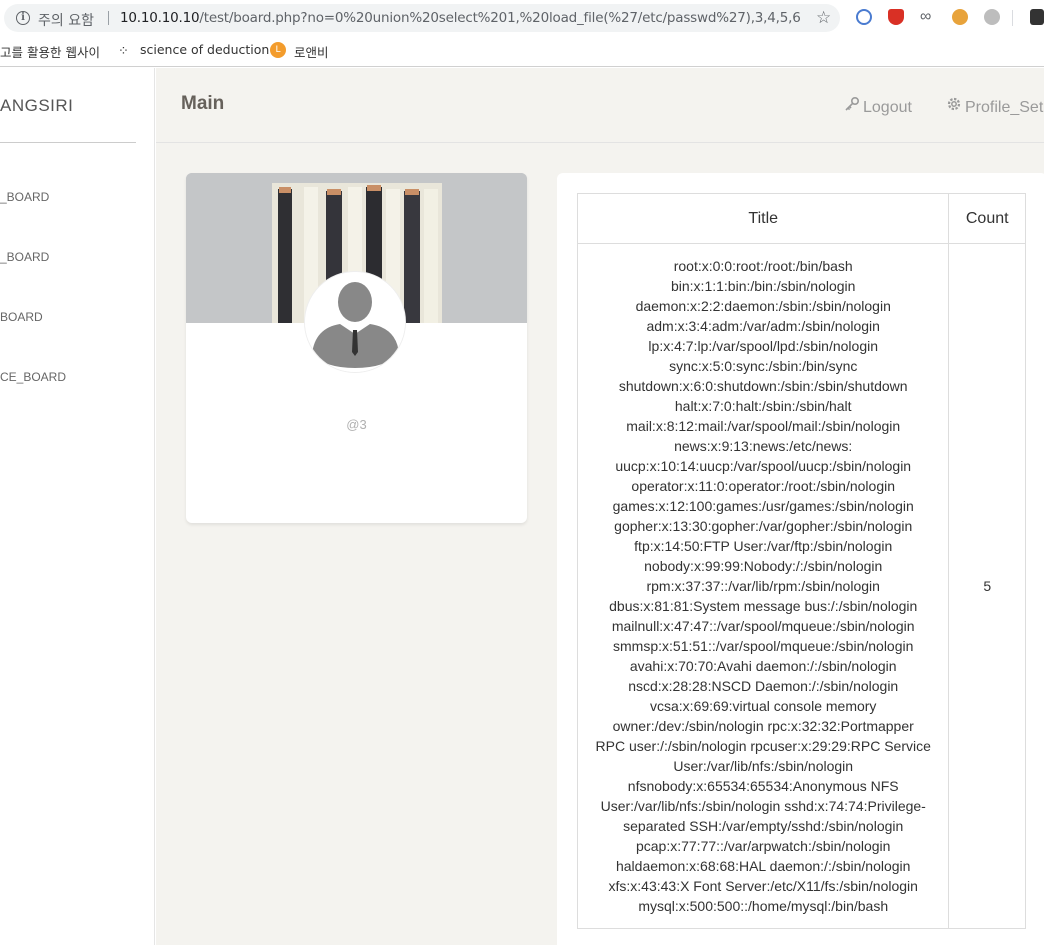 This screenshot has height=945, width=1044. I want to click on shield-icon, so click(896, 17).